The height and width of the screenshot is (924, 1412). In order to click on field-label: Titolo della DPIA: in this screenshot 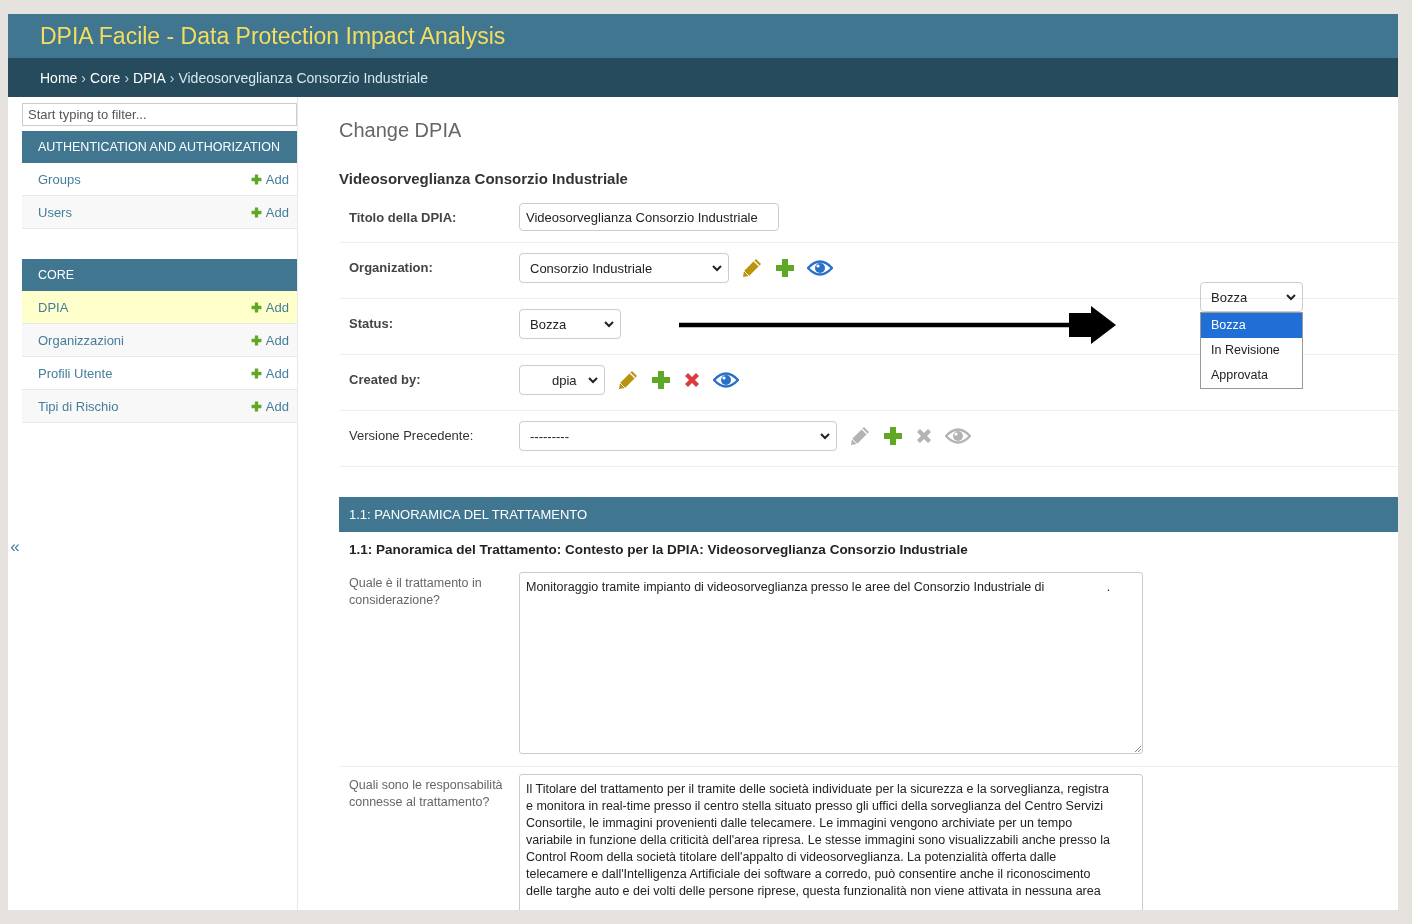, I will do `click(403, 217)`.